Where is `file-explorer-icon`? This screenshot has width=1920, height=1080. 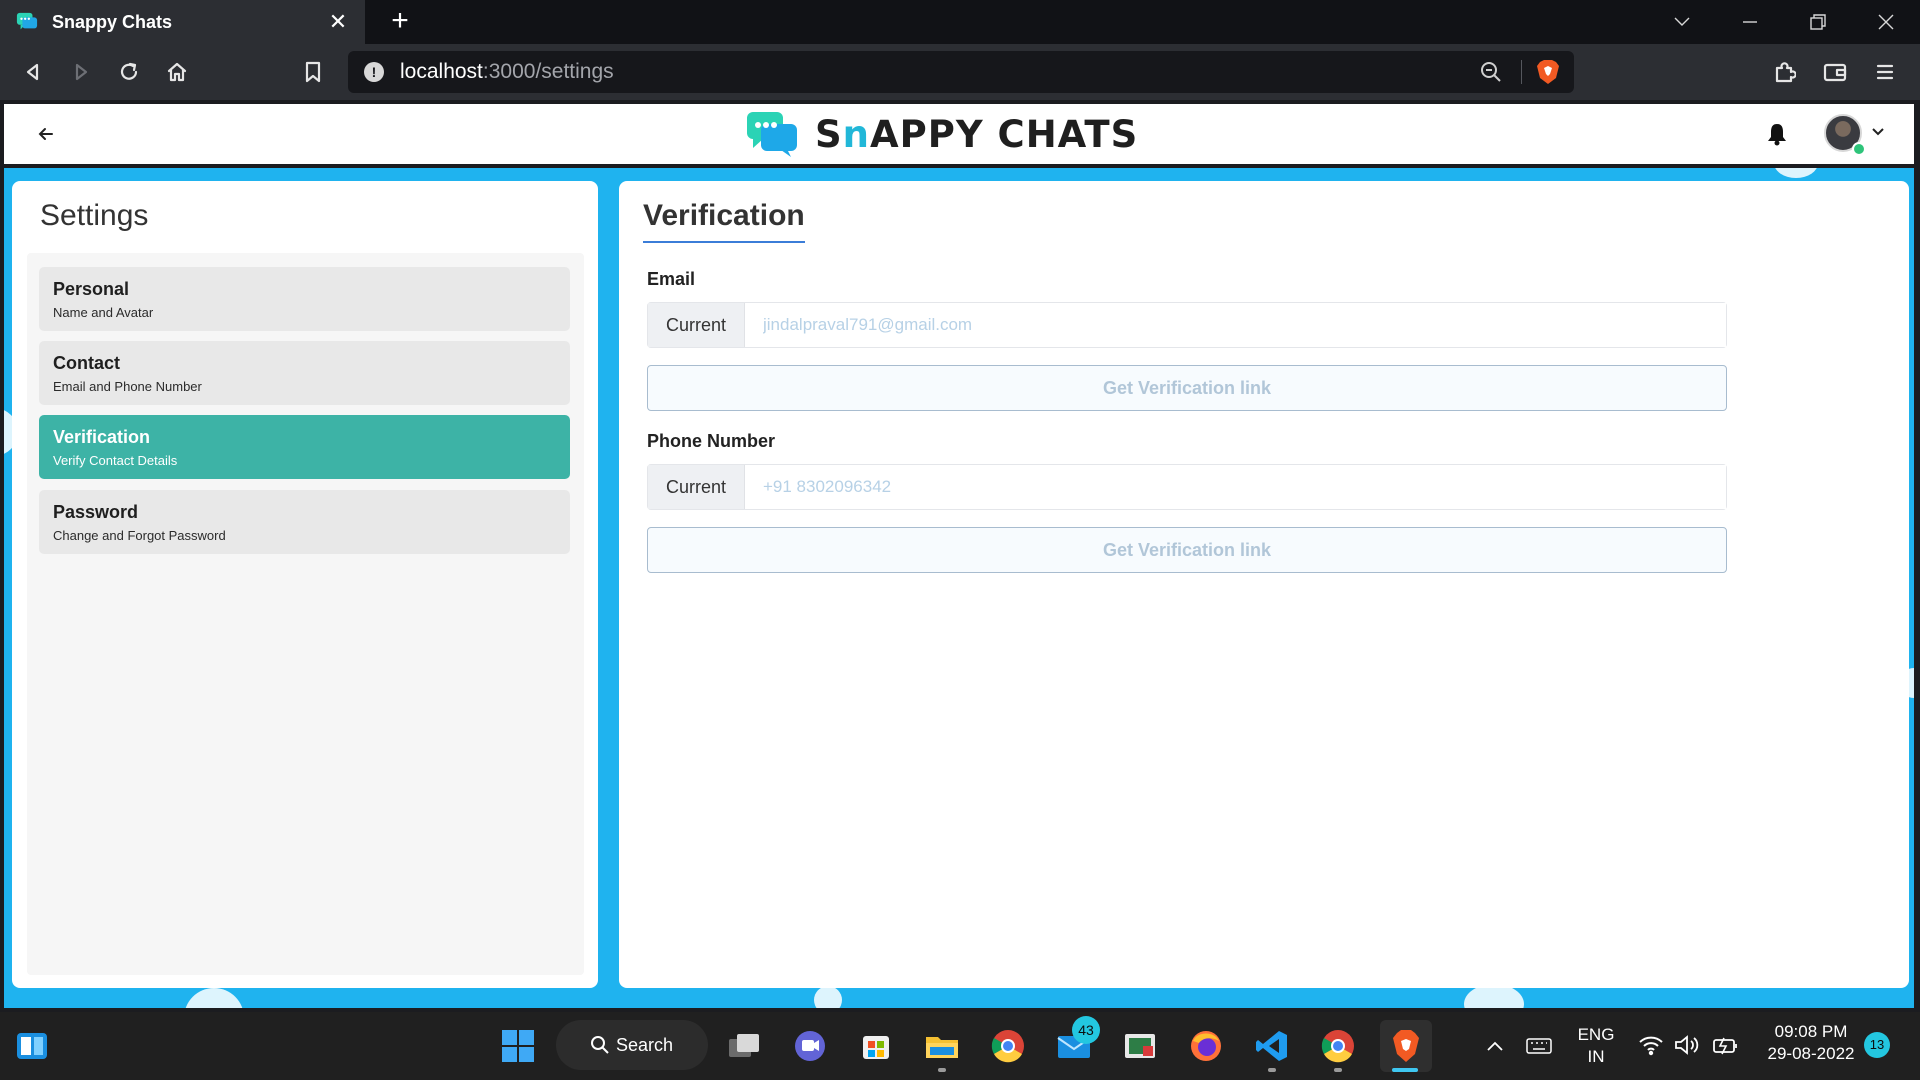
file-explorer-icon is located at coordinates (942, 1046).